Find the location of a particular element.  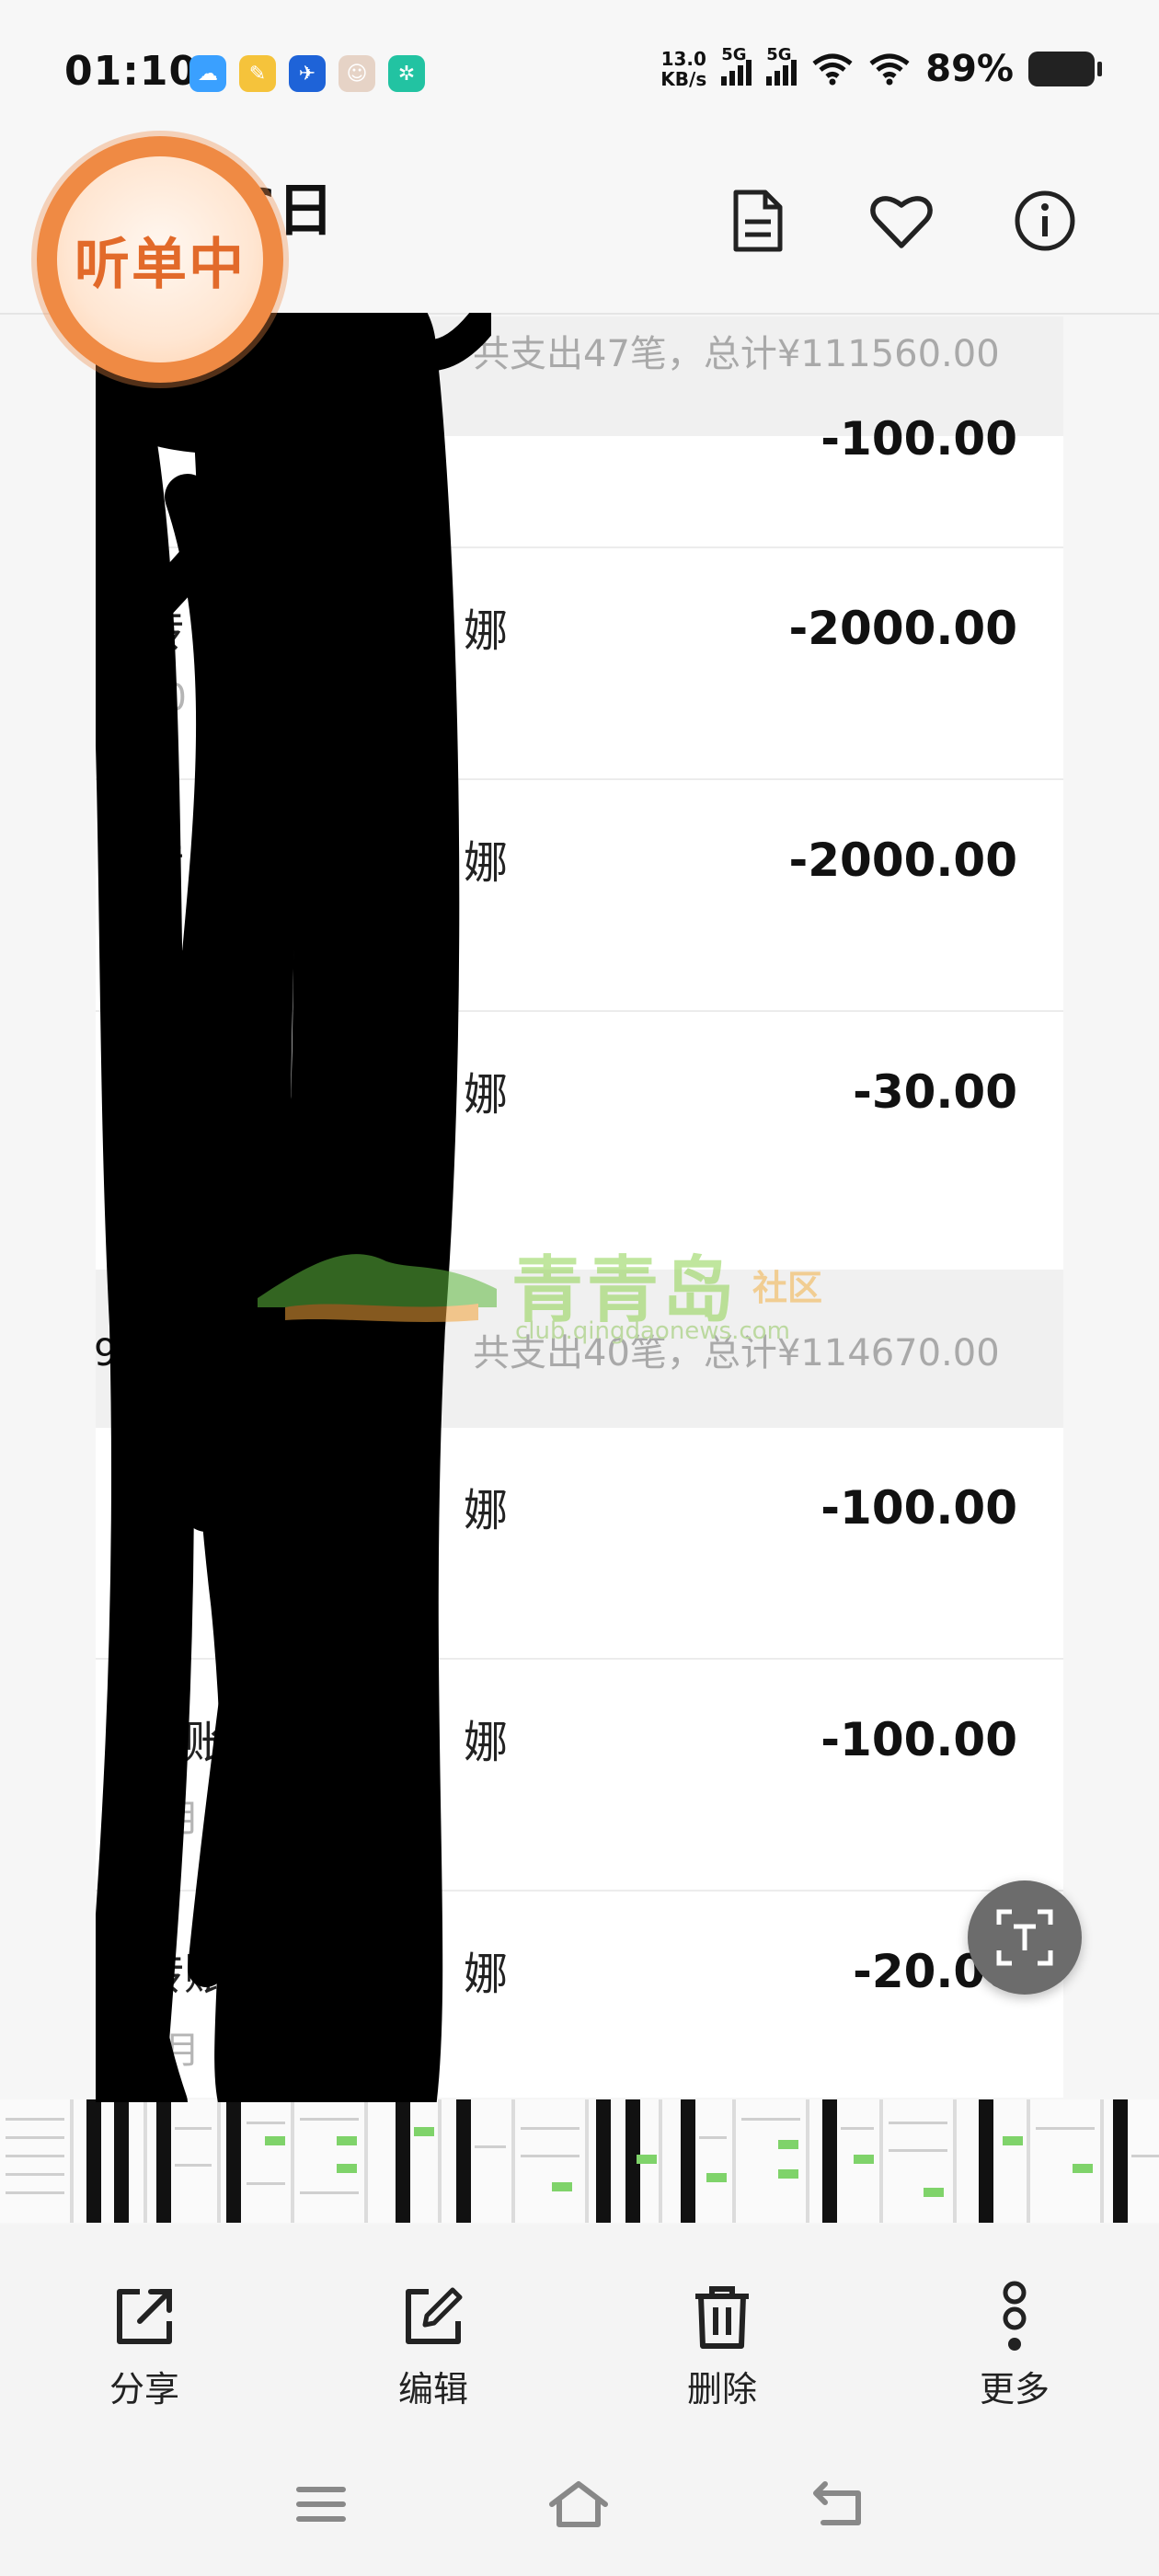

menu-nav-button is located at coordinates (321, 2504).